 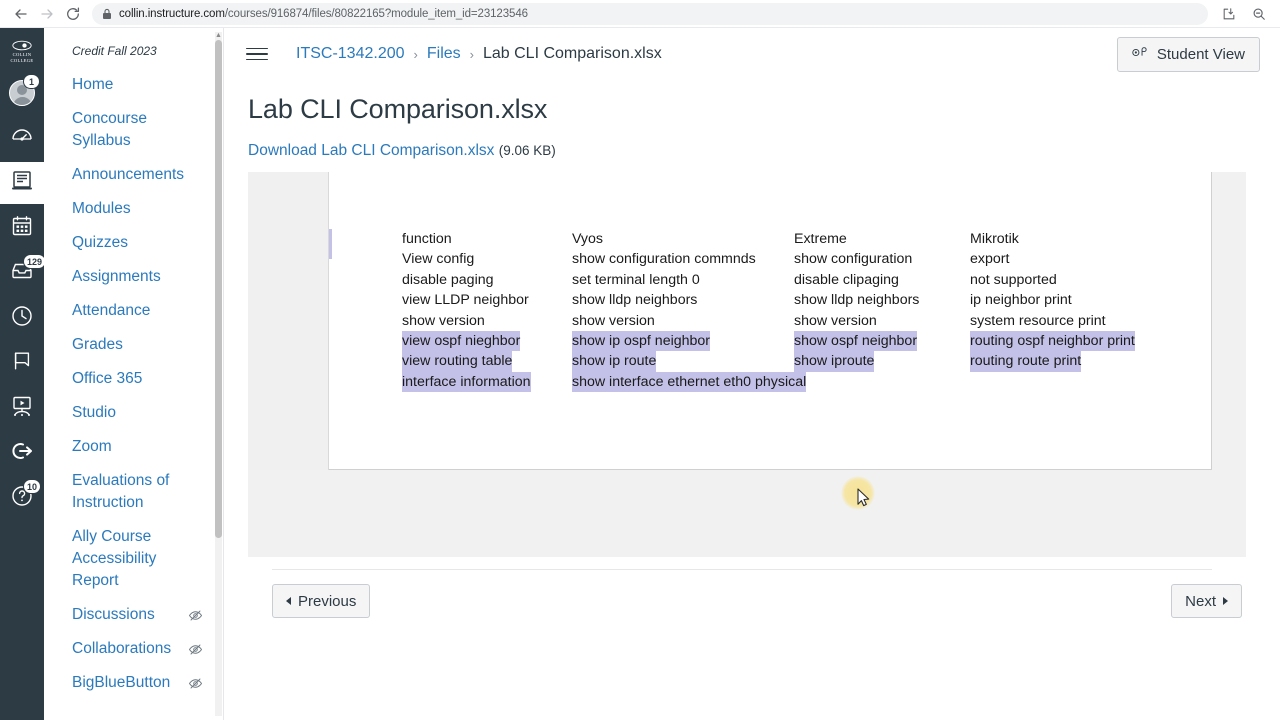 I want to click on sidebar-item-concourse-syllabus: Concourse Syllabus, so click(x=133, y=130).